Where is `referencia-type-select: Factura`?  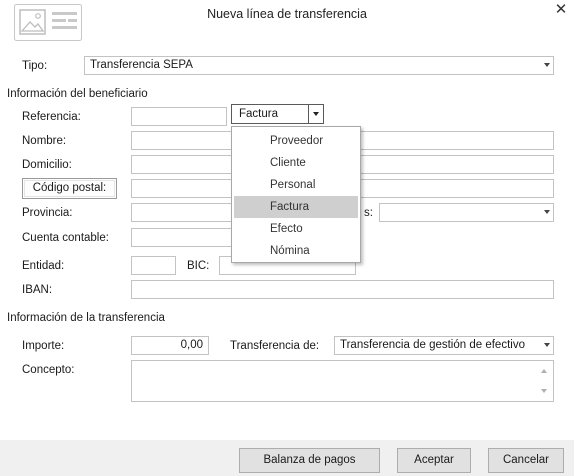
referencia-type-select: Factura is located at coordinates (277, 114).